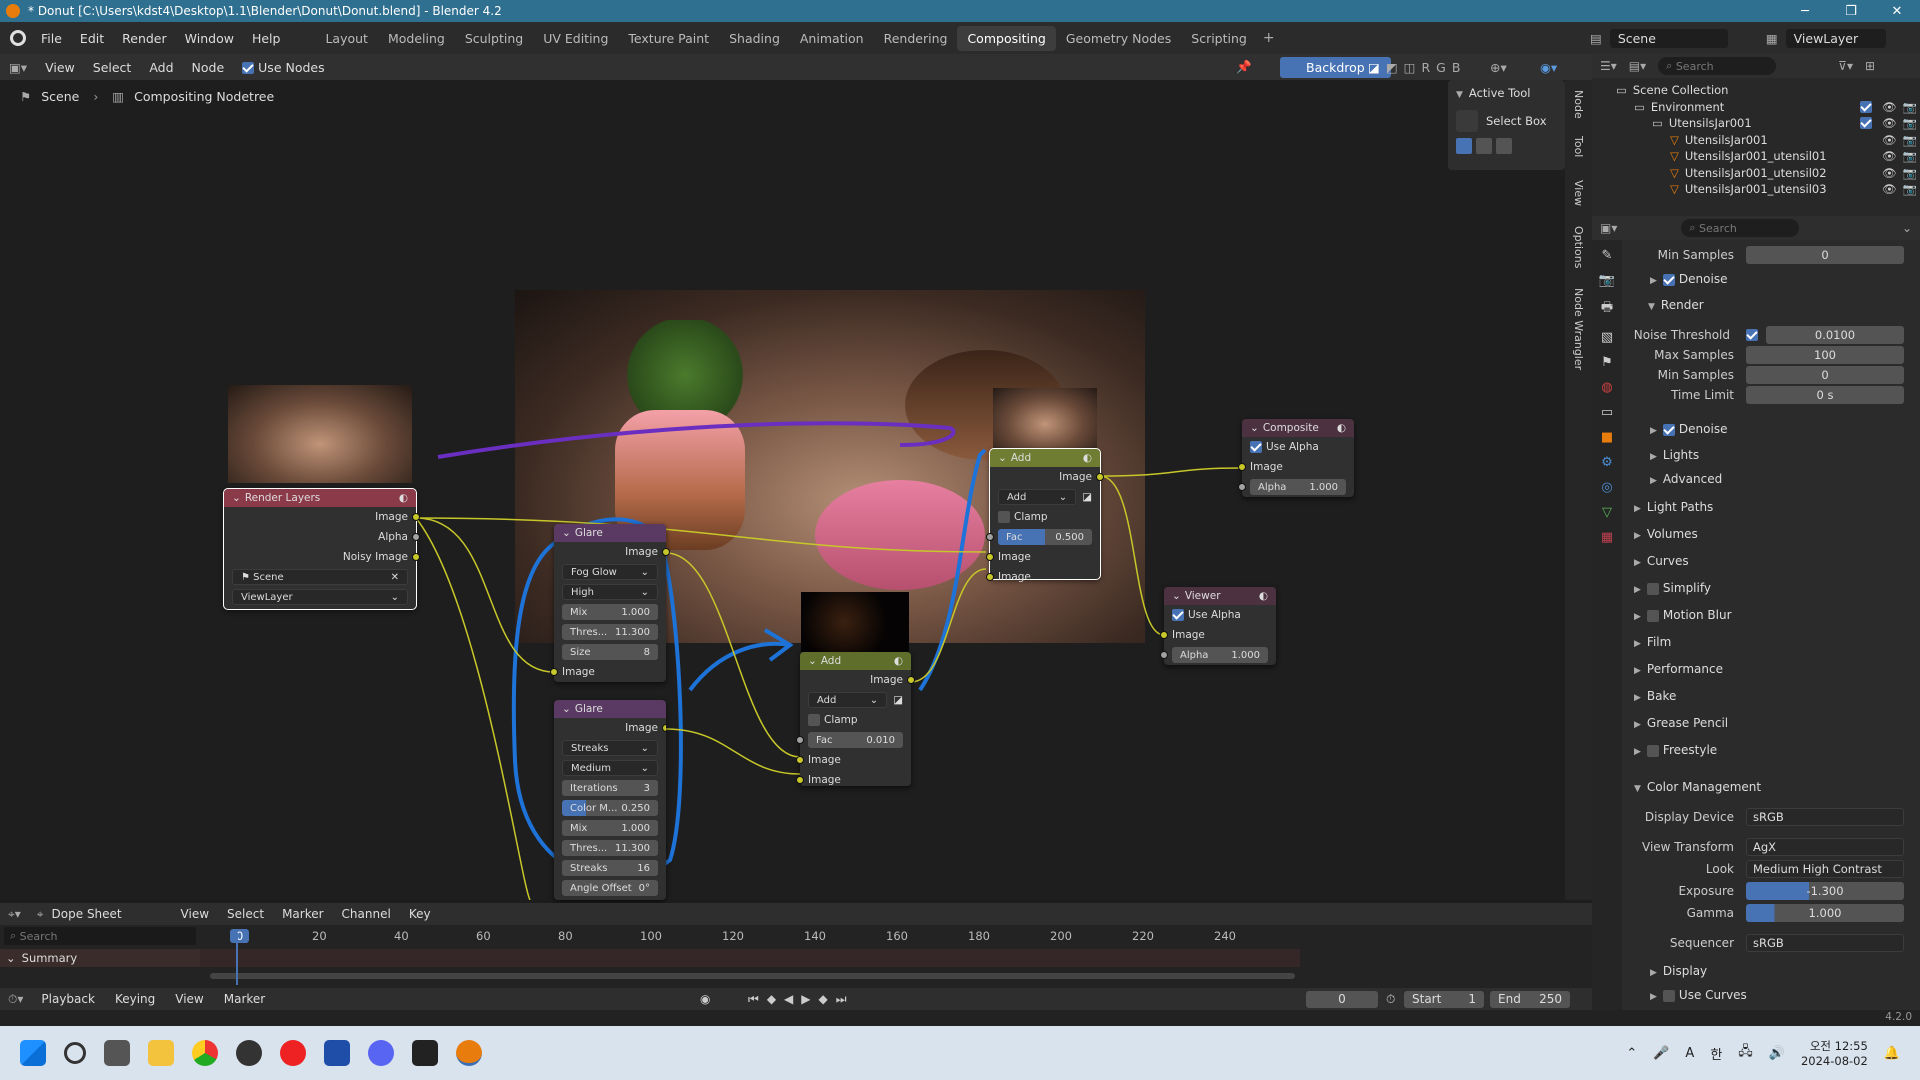 This screenshot has width=1920, height=1080. What do you see at coordinates (753, 999) in the screenshot?
I see `jump-start-icon: ⏮` at bounding box center [753, 999].